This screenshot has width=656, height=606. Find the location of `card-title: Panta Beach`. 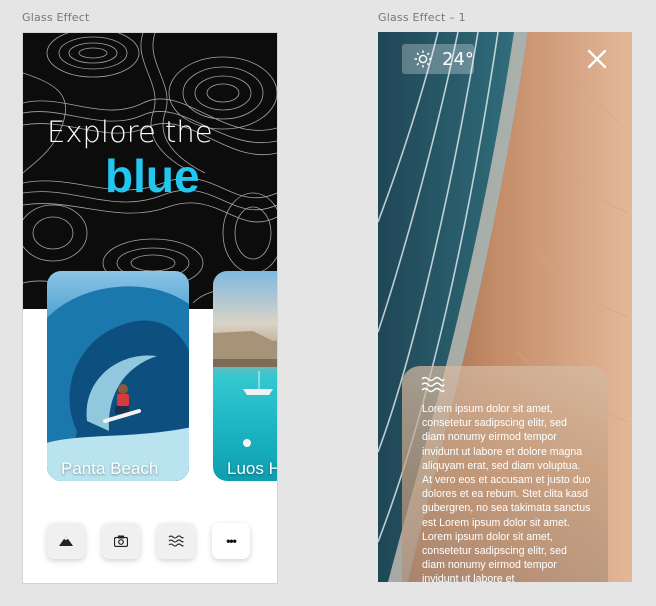

card-title: Panta Beach is located at coordinates (110, 468).